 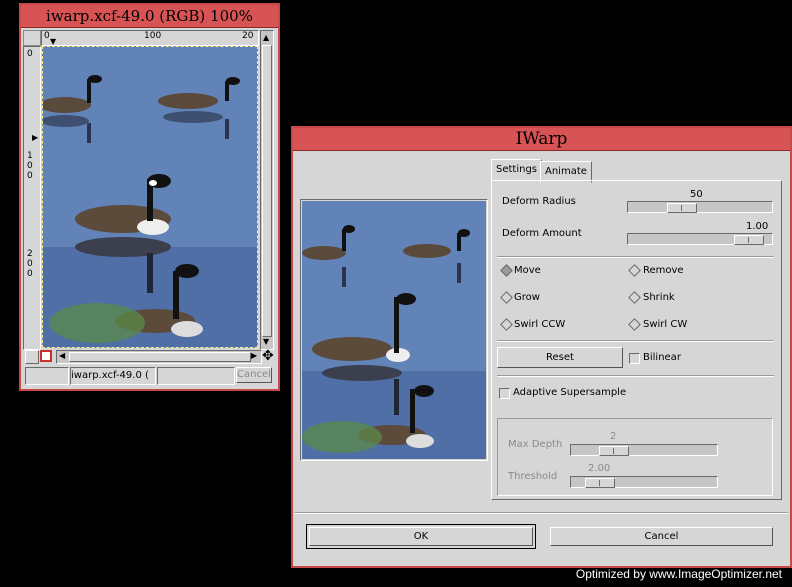 What do you see at coordinates (539, 324) in the screenshot?
I see `mode-swirl-ccw-label: Swirl CCW` at bounding box center [539, 324].